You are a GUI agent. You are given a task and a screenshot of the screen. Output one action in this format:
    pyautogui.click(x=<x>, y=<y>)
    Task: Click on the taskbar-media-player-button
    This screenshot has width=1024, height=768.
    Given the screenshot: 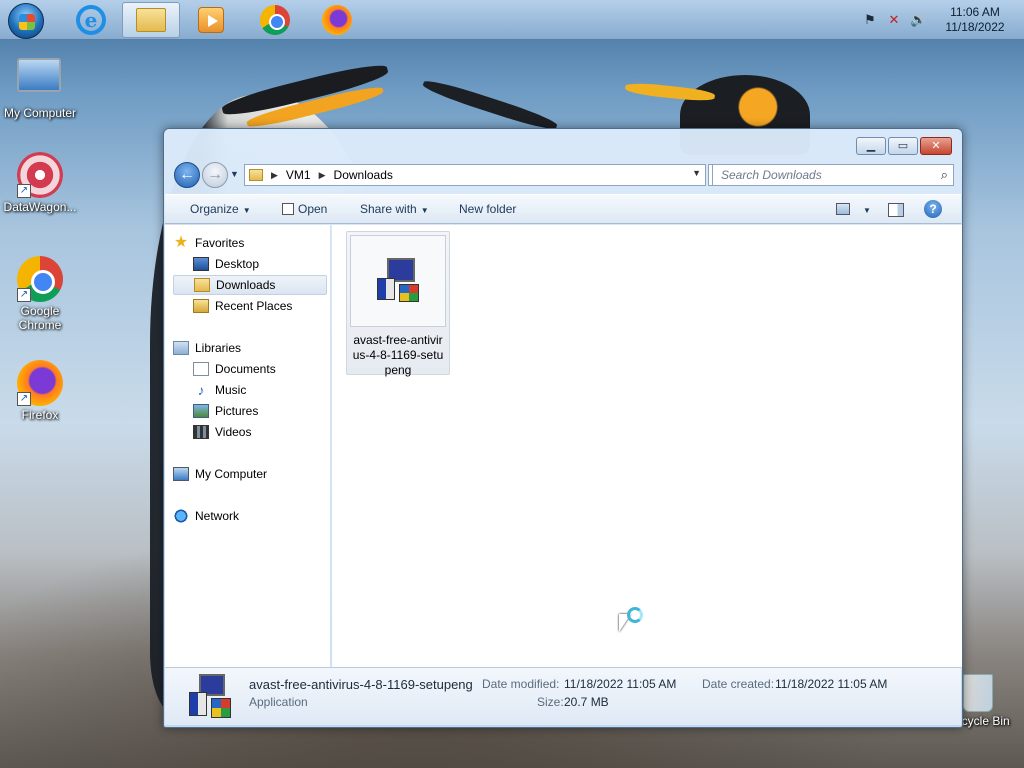 What is the action you would take?
    pyautogui.click(x=211, y=20)
    